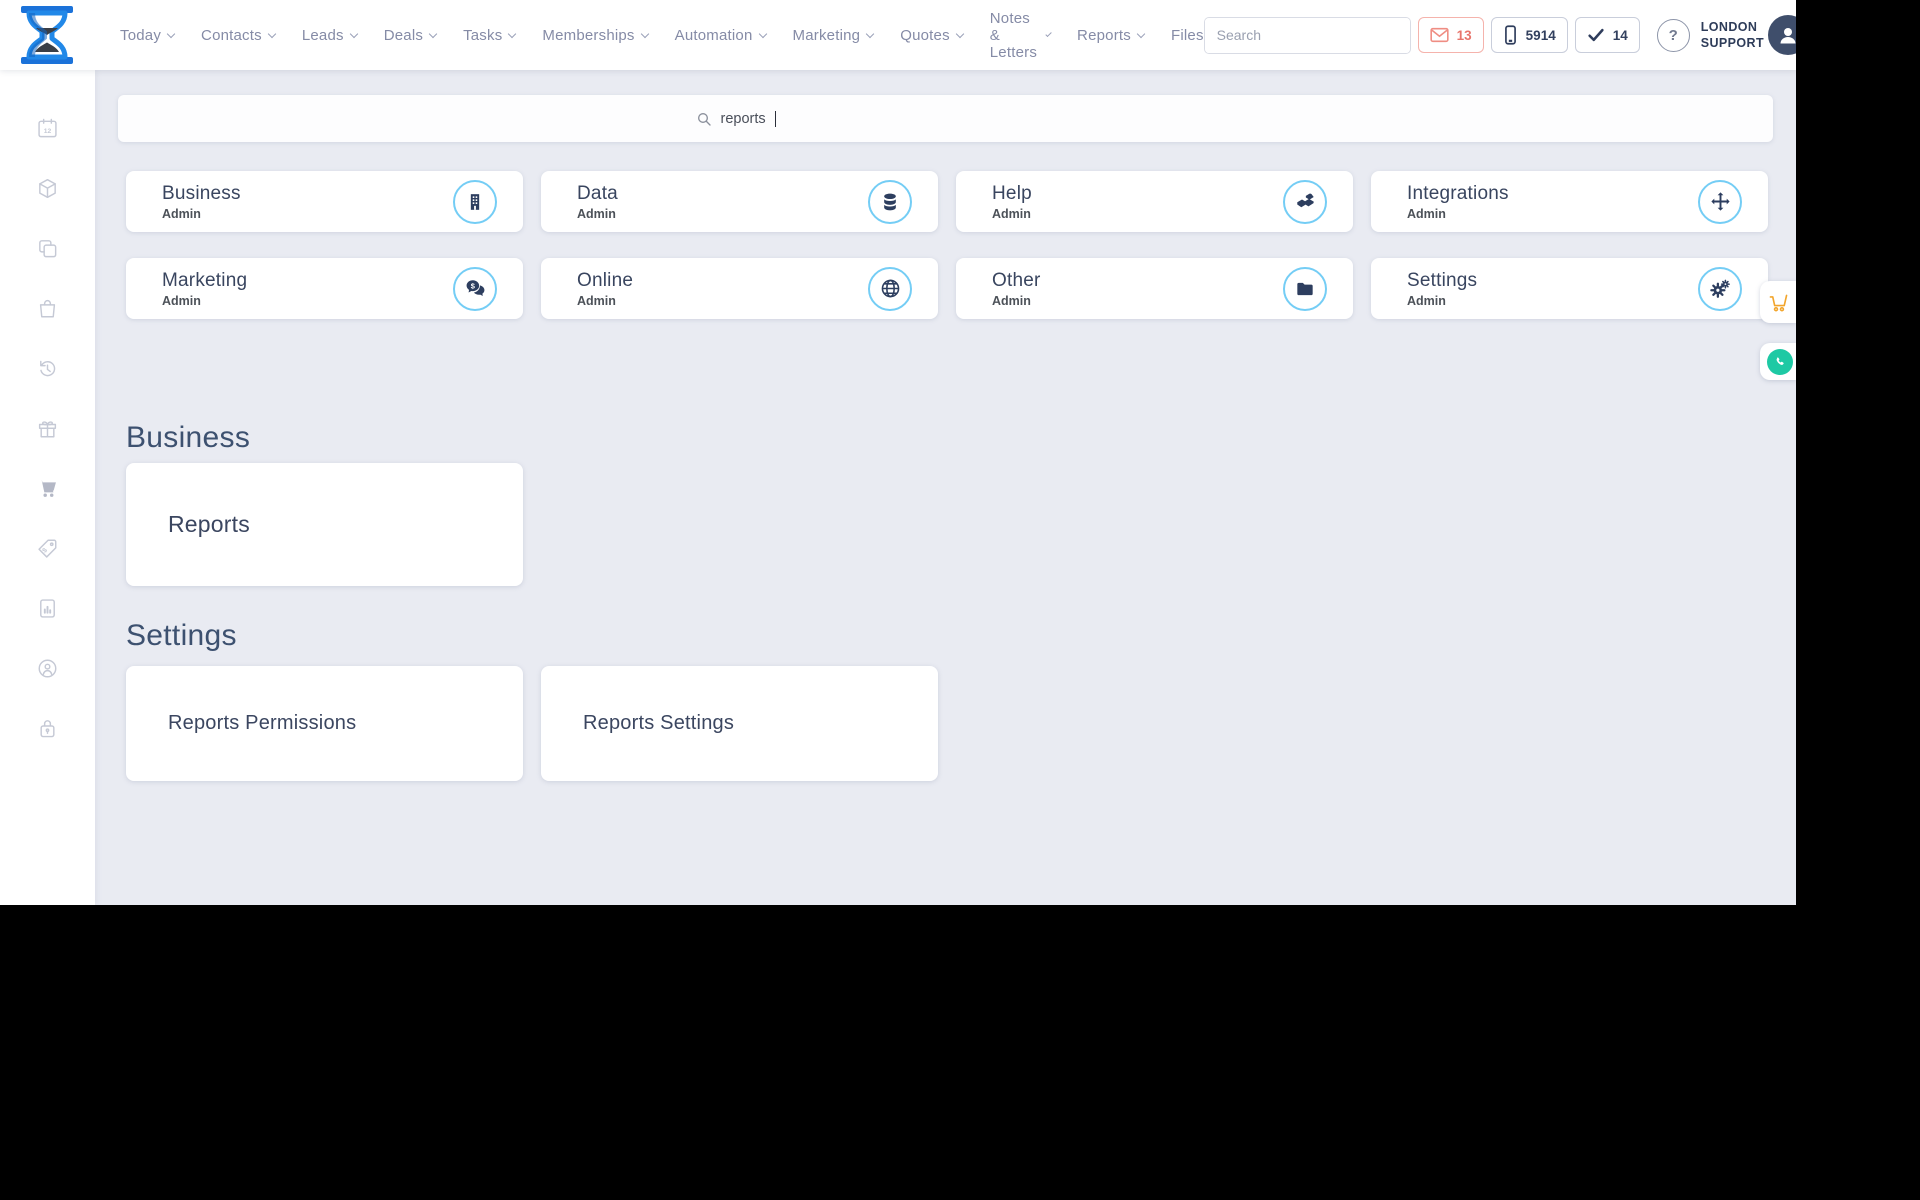  What do you see at coordinates (47, 668) in the screenshot?
I see `person-badge-icon` at bounding box center [47, 668].